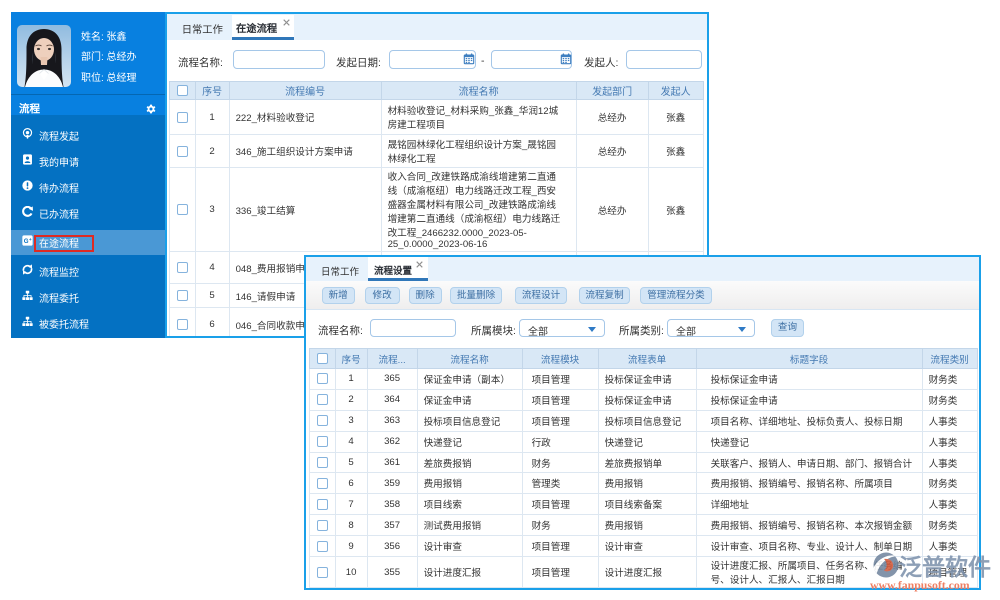 The height and width of the screenshot is (600, 1000). Describe the element at coordinates (945, 567) in the screenshot. I see `svg-text: 泛普软件` at that location.